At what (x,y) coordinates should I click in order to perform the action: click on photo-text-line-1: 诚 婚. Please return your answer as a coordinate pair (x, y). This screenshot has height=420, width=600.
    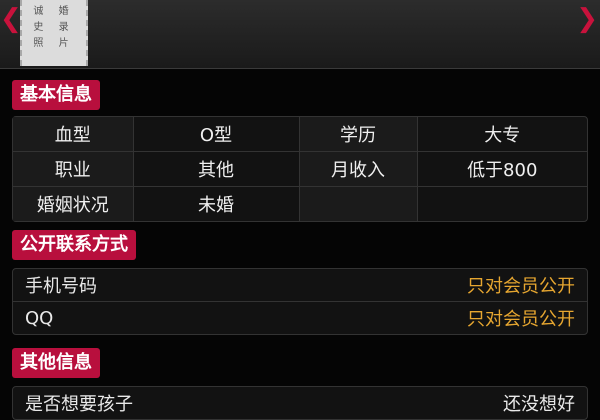
    Looking at the image, I should click on (54, 11).